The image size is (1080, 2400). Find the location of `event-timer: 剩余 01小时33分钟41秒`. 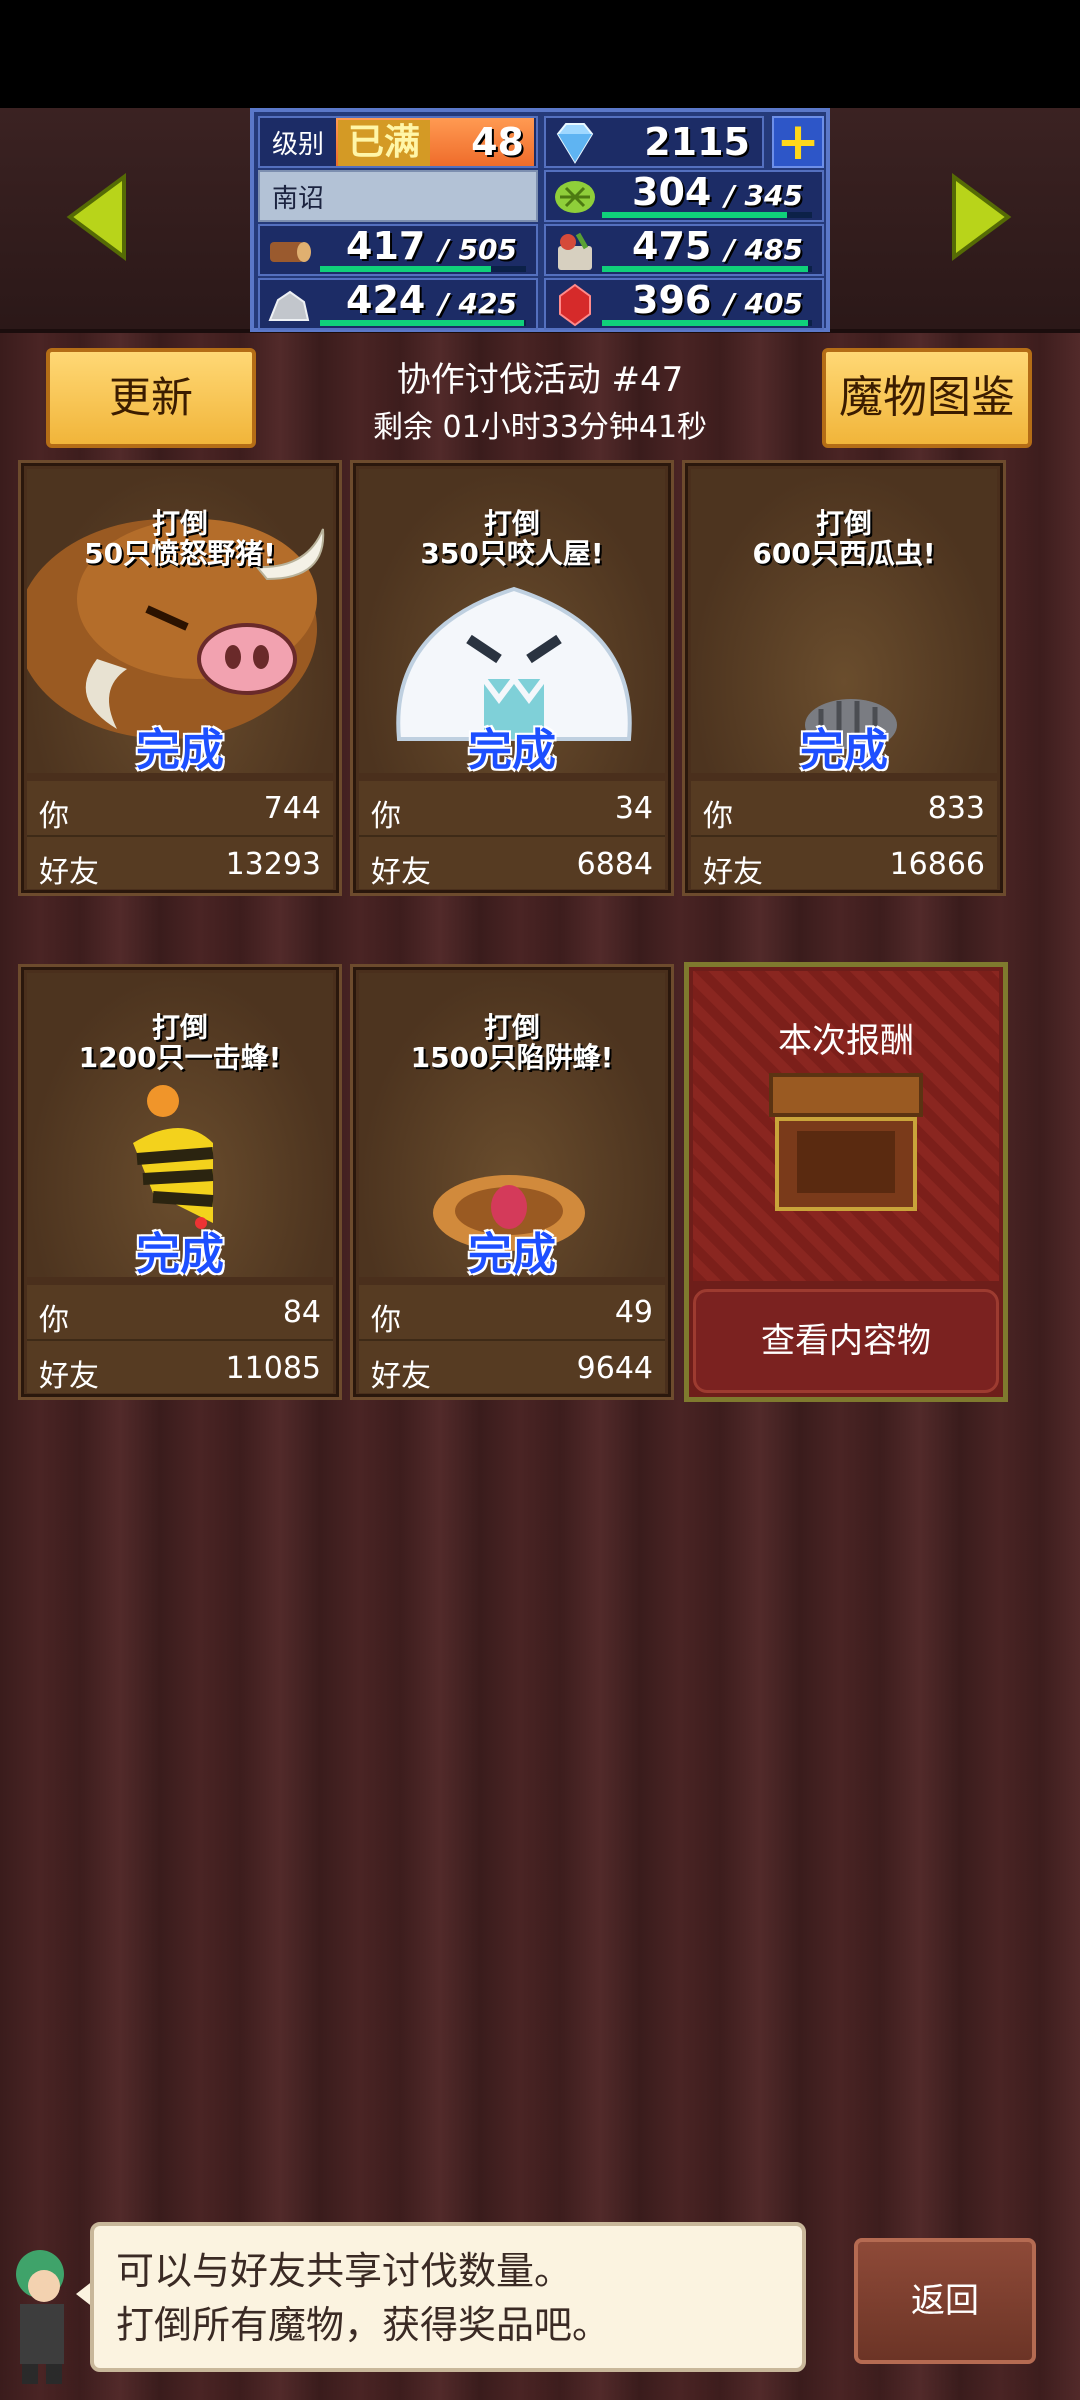

event-timer: 剩余 01小时33分钟41秒 is located at coordinates (540, 427).